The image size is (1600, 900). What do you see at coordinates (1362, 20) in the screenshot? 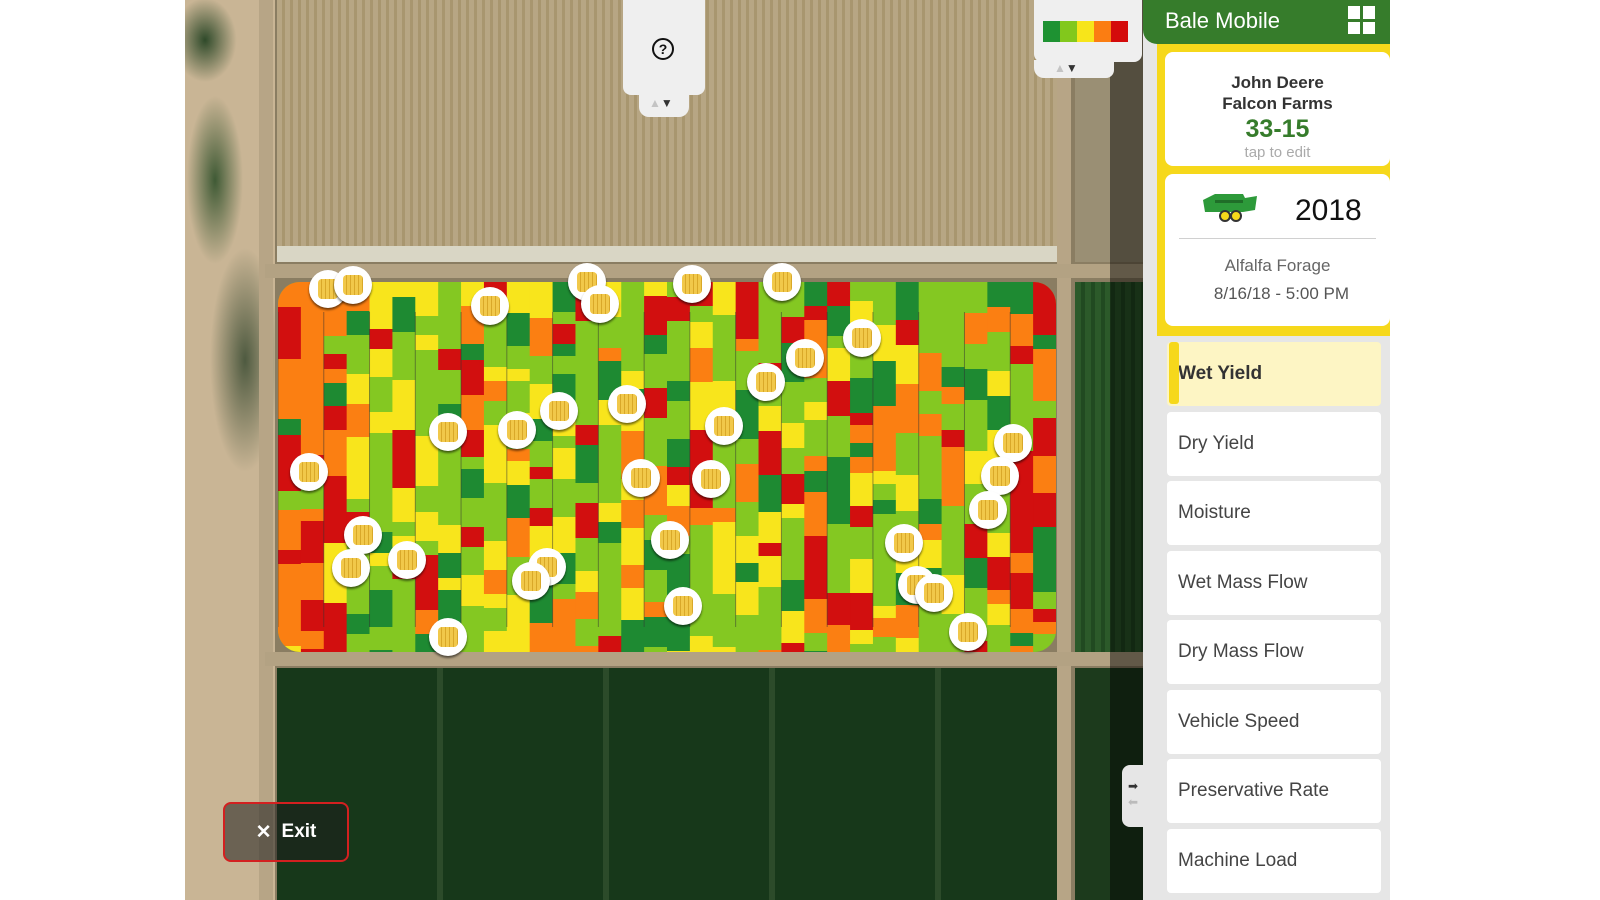
I see `grid-icon` at bounding box center [1362, 20].